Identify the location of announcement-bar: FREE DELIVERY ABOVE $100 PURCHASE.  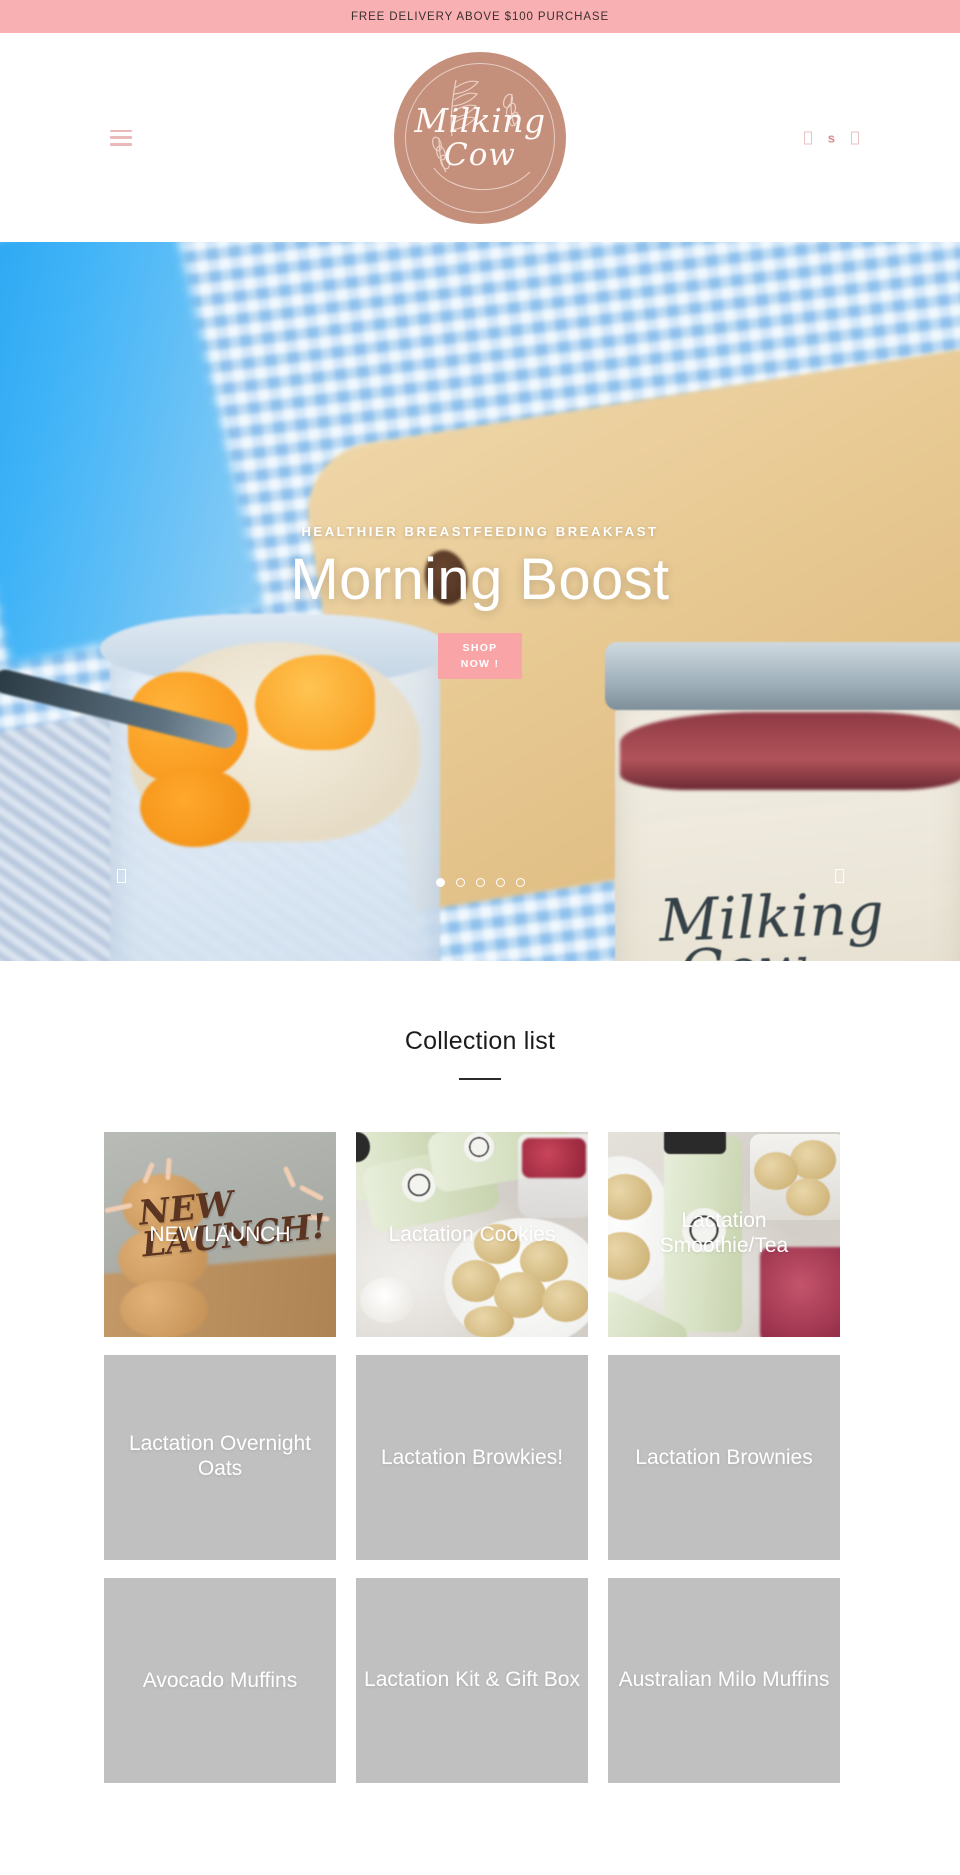
(480, 16).